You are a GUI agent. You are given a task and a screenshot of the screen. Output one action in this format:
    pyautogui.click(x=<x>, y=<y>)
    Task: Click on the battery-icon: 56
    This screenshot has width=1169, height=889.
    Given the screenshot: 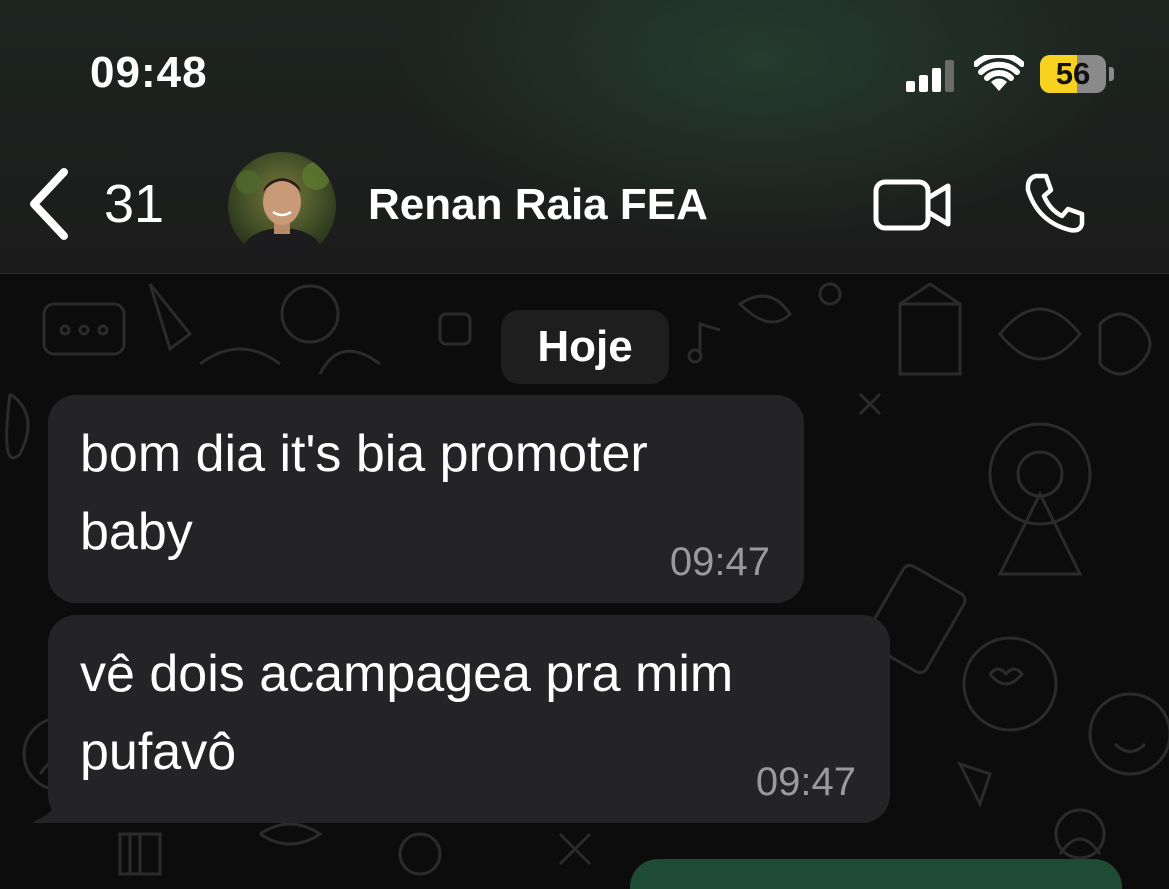 What is the action you would take?
    pyautogui.click(x=1073, y=74)
    